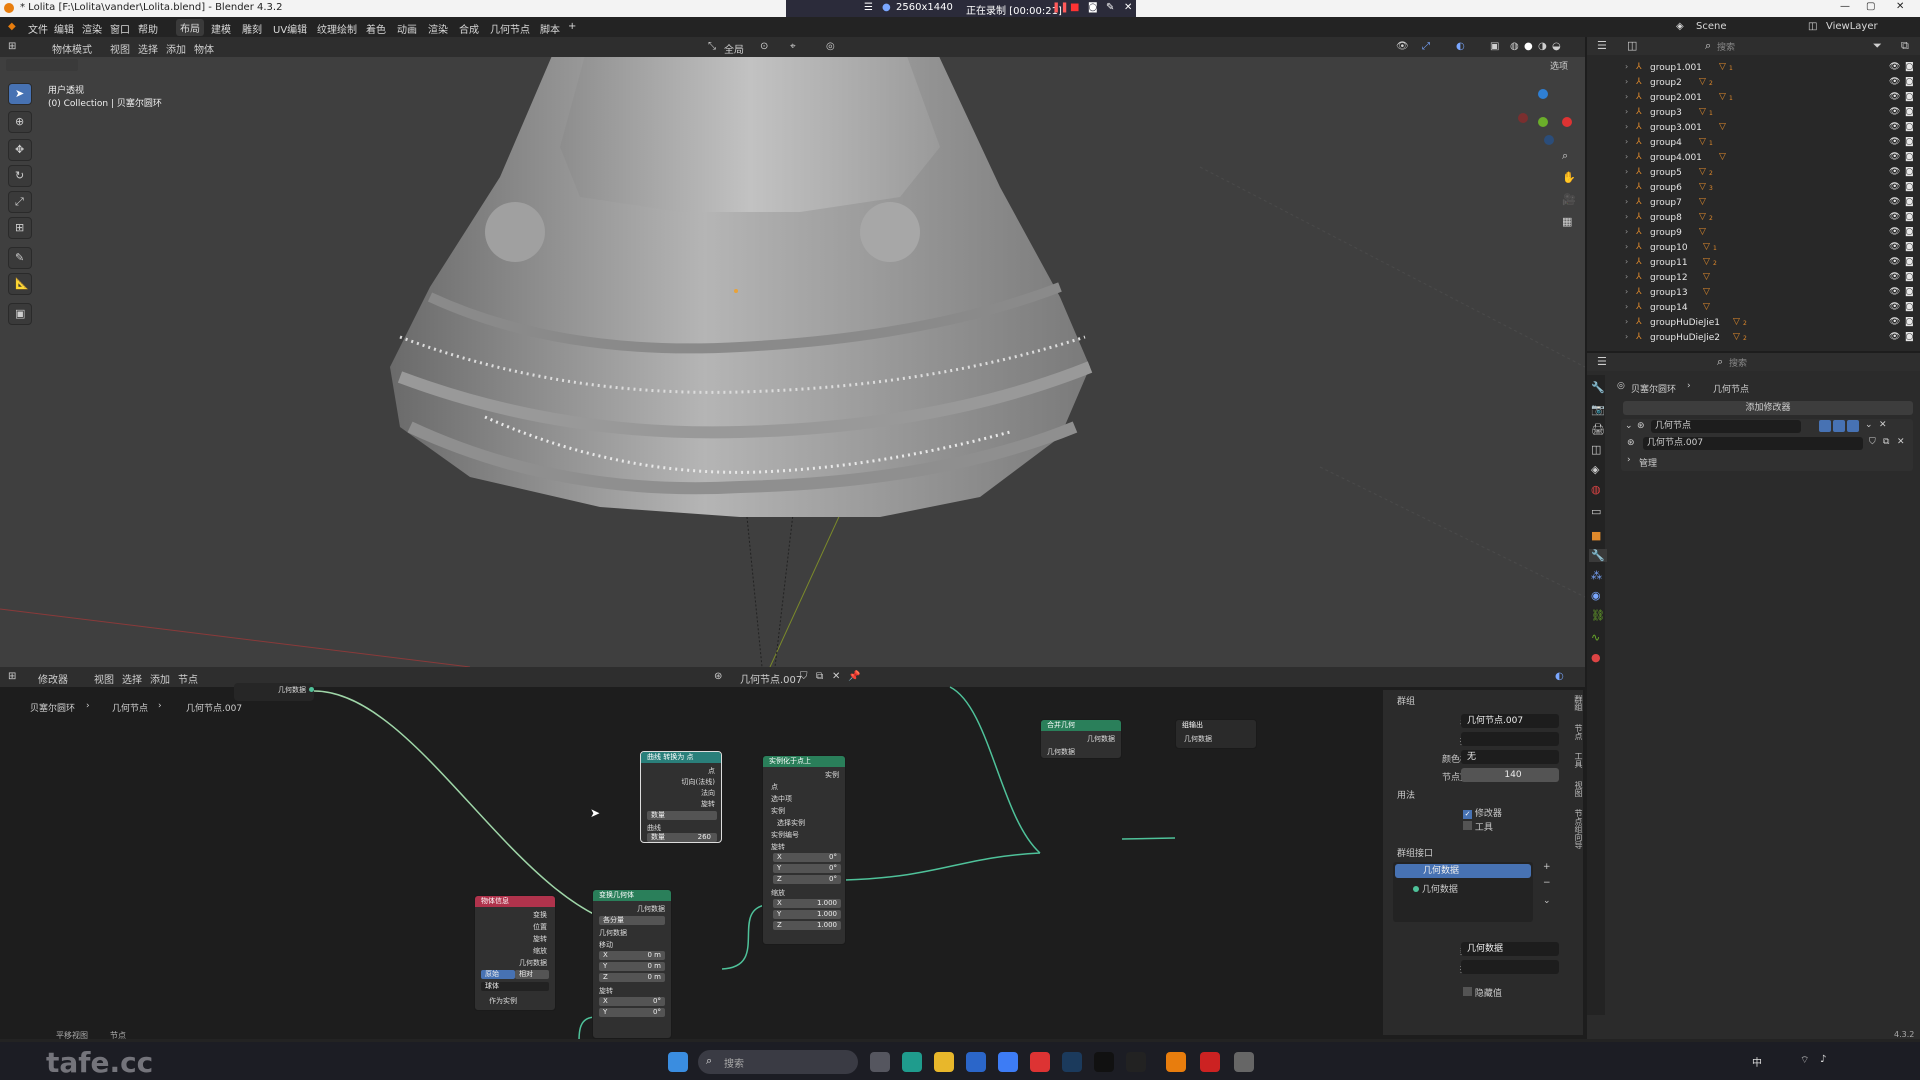 The width and height of the screenshot is (1920, 1080). What do you see at coordinates (503, 1001) in the screenshot?
I see `as-instance-checkbox: 作为实例` at bounding box center [503, 1001].